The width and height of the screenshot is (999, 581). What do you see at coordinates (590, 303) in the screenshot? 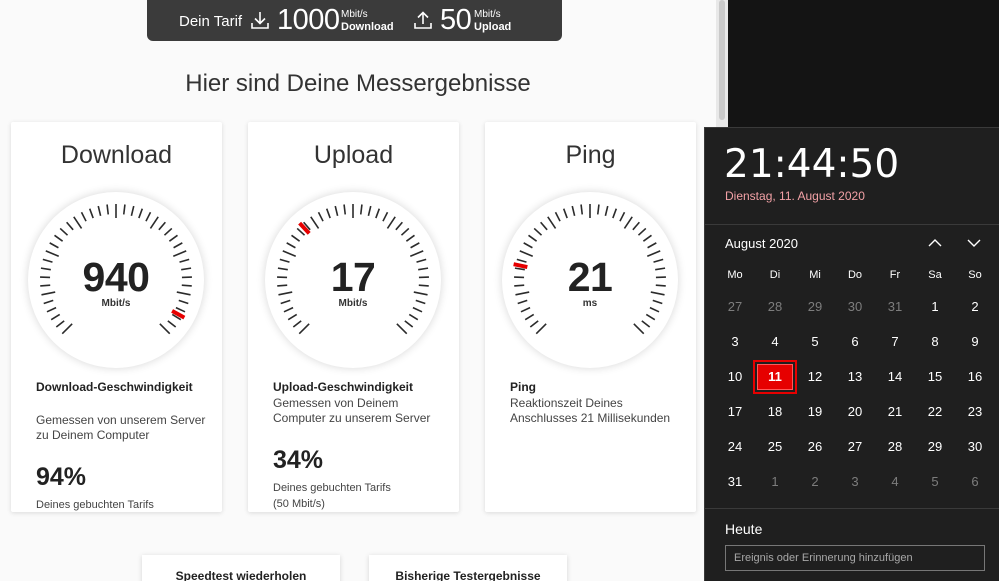
I see `ping-unit: ms` at bounding box center [590, 303].